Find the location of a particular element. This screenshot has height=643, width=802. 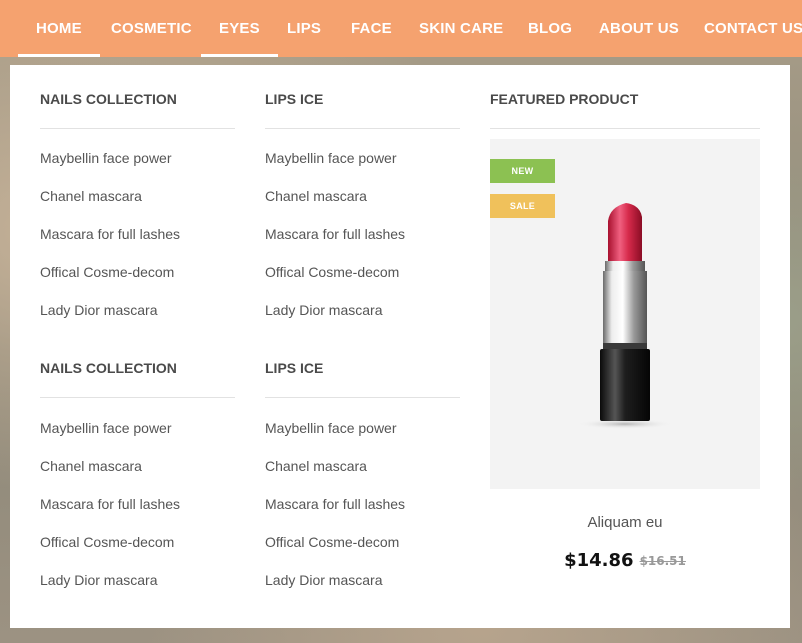

nav-home: HOME is located at coordinates (59, 28).